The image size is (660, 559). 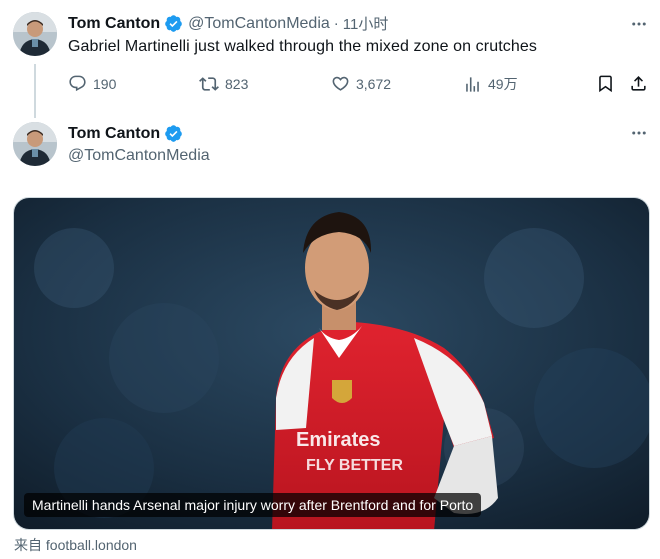 I want to click on retweet-icon, so click(x=209, y=84).